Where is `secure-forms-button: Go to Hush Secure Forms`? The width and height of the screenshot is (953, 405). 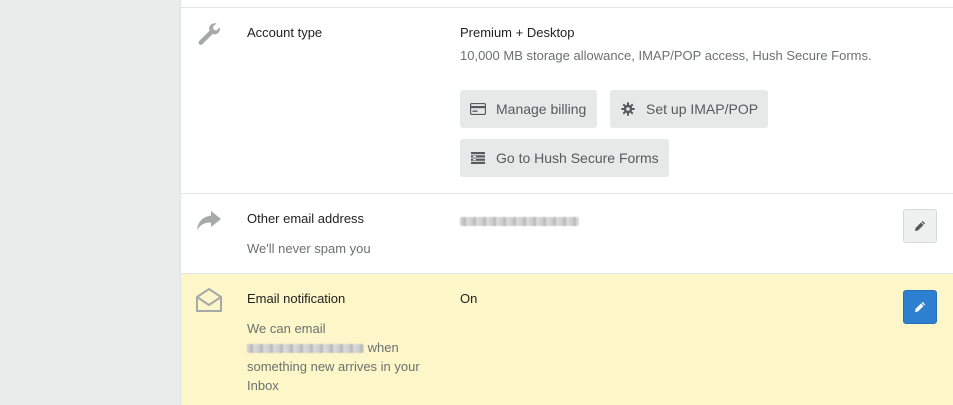 secure-forms-button: Go to Hush Secure Forms is located at coordinates (564, 158).